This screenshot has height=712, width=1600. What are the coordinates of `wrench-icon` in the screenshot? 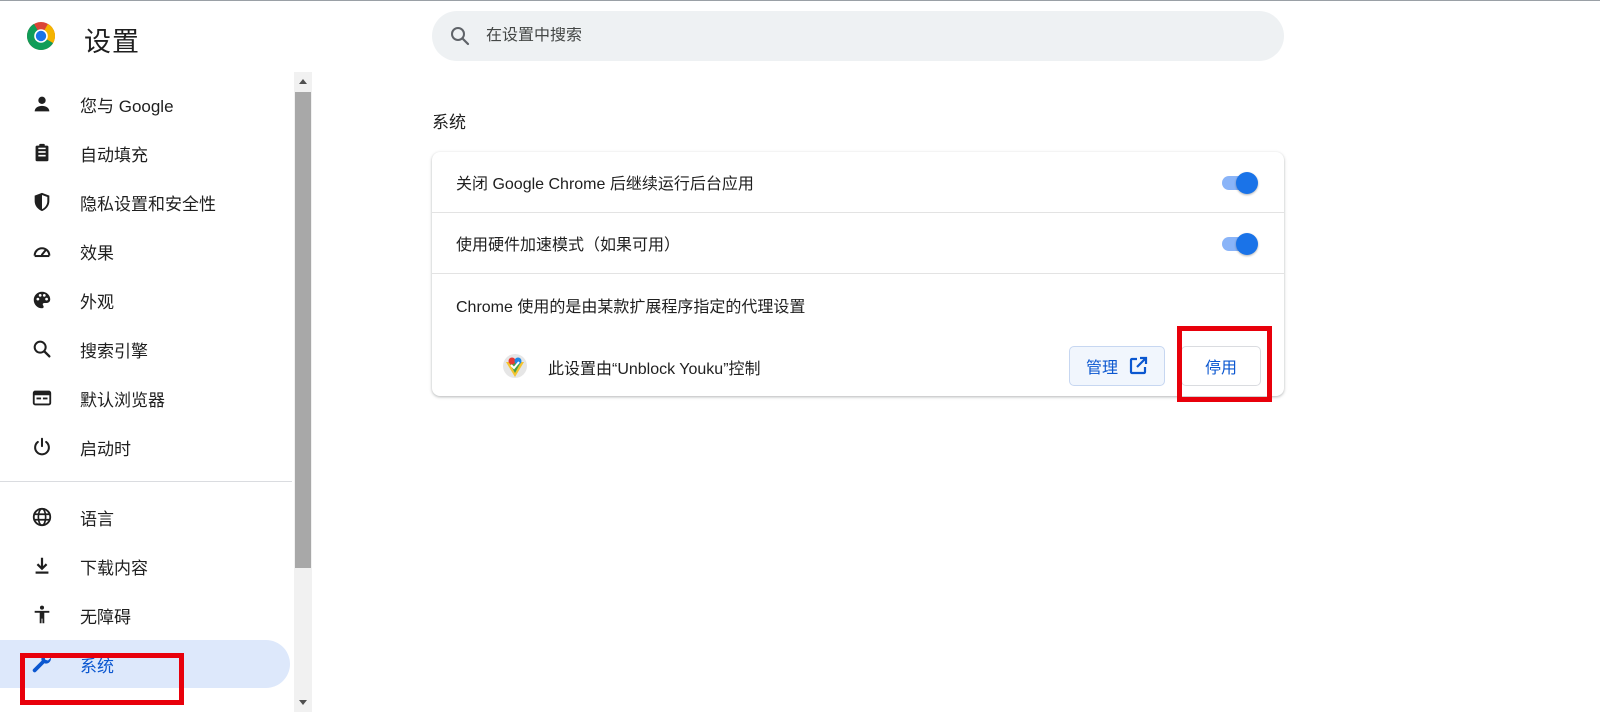 It's located at (42, 664).